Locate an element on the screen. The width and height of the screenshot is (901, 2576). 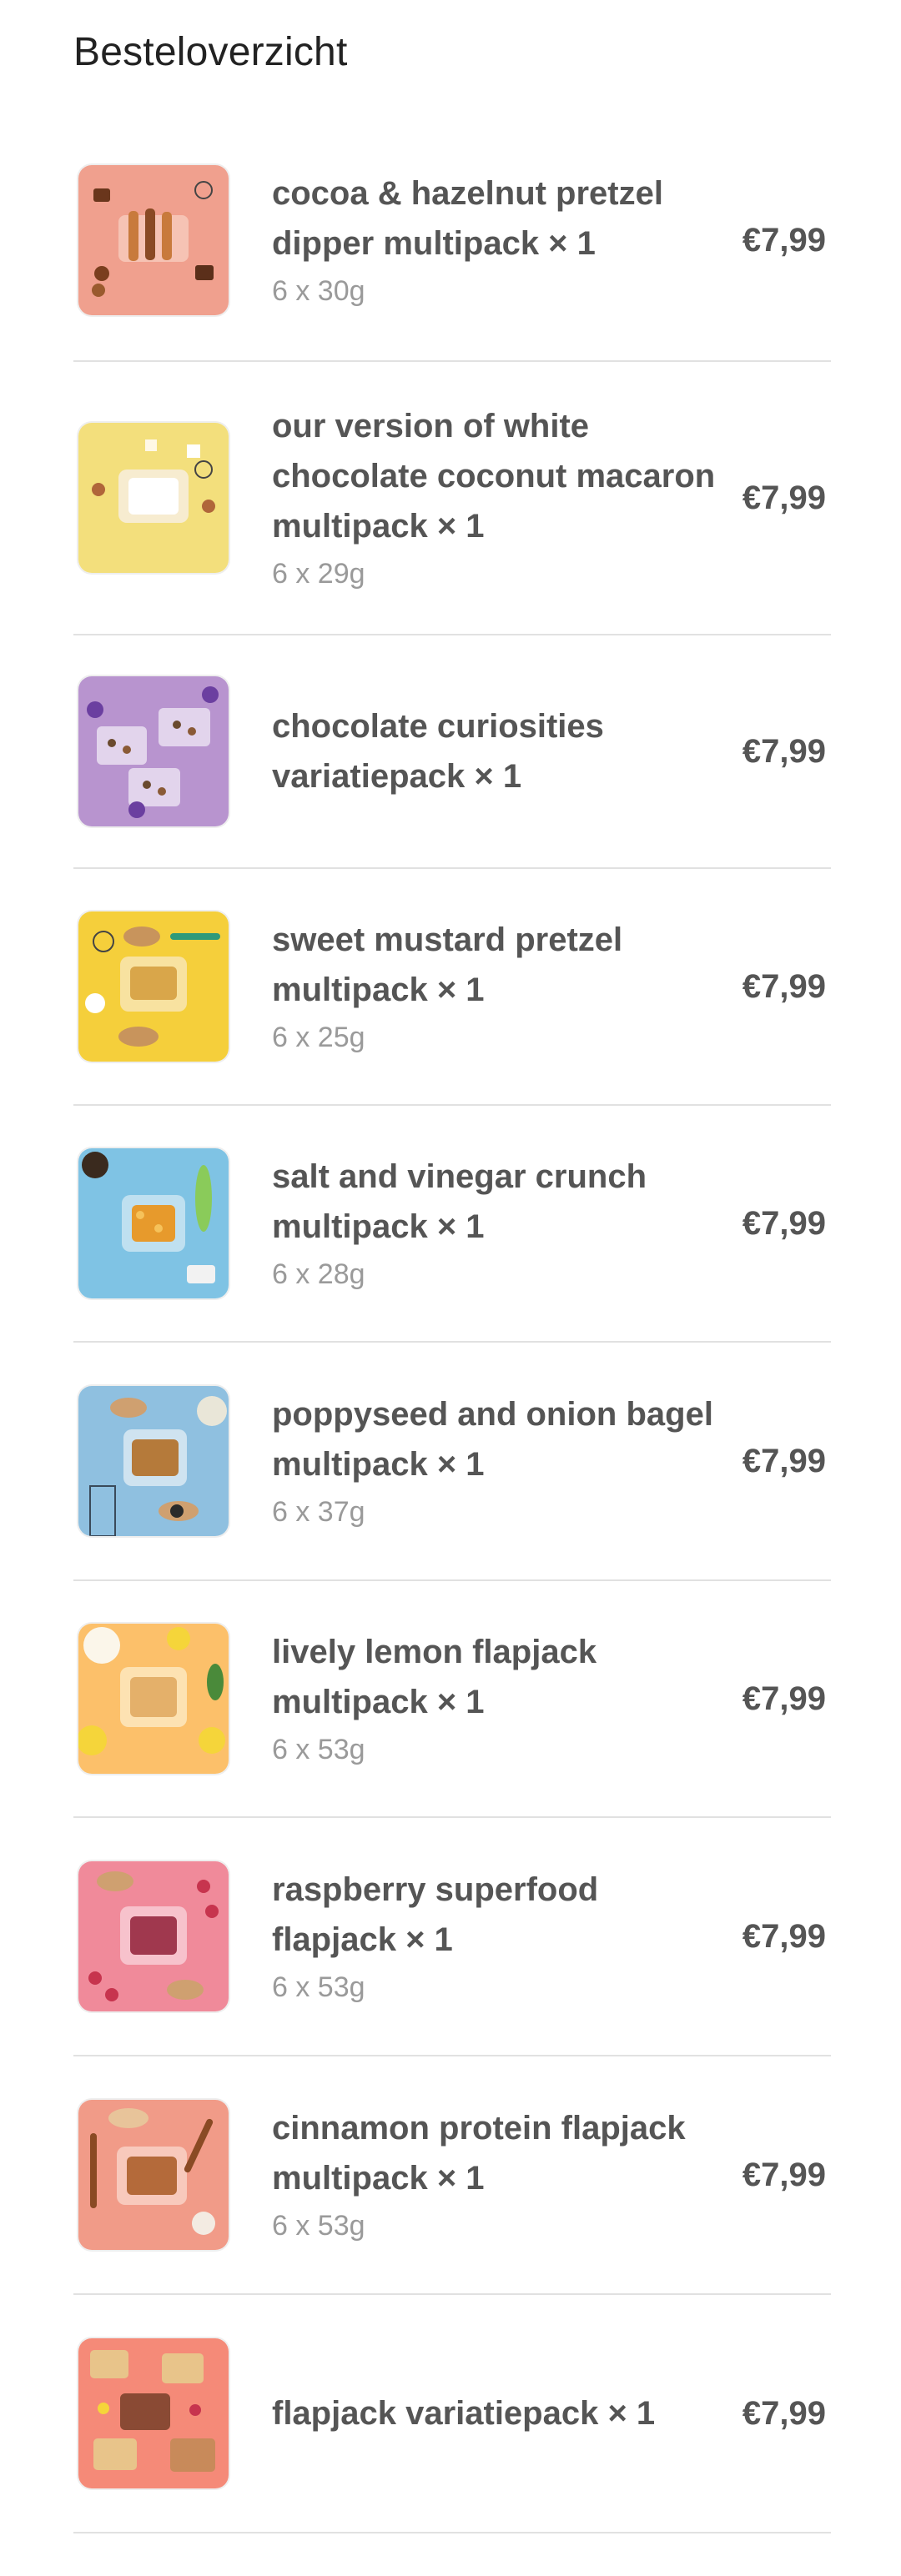
mustard-pretzel-image is located at coordinates (153, 986).